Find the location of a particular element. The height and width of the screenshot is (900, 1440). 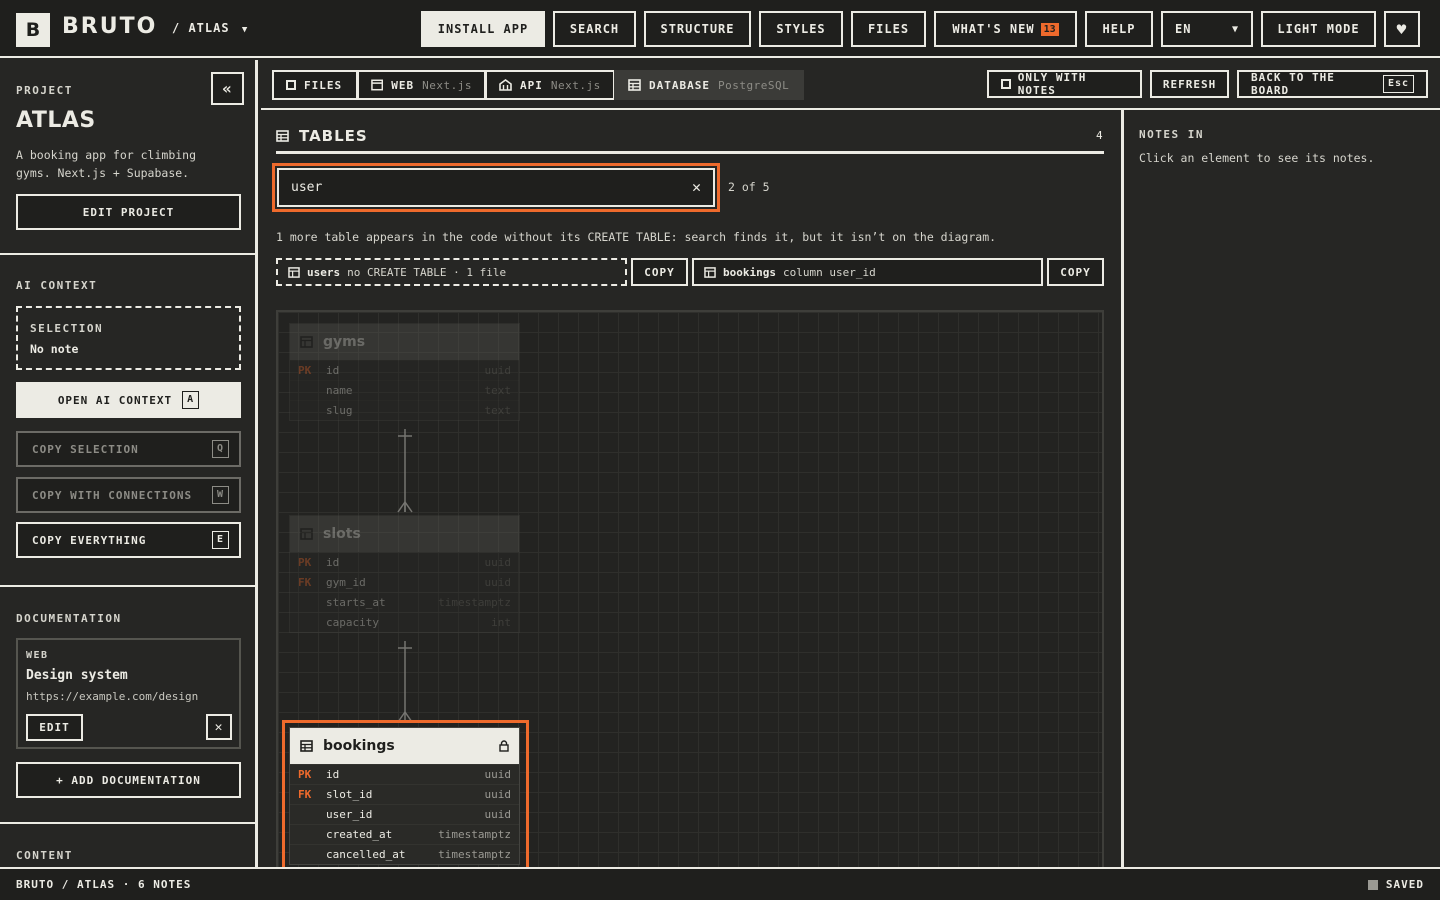

tables-count: 4 is located at coordinates (1099, 135).